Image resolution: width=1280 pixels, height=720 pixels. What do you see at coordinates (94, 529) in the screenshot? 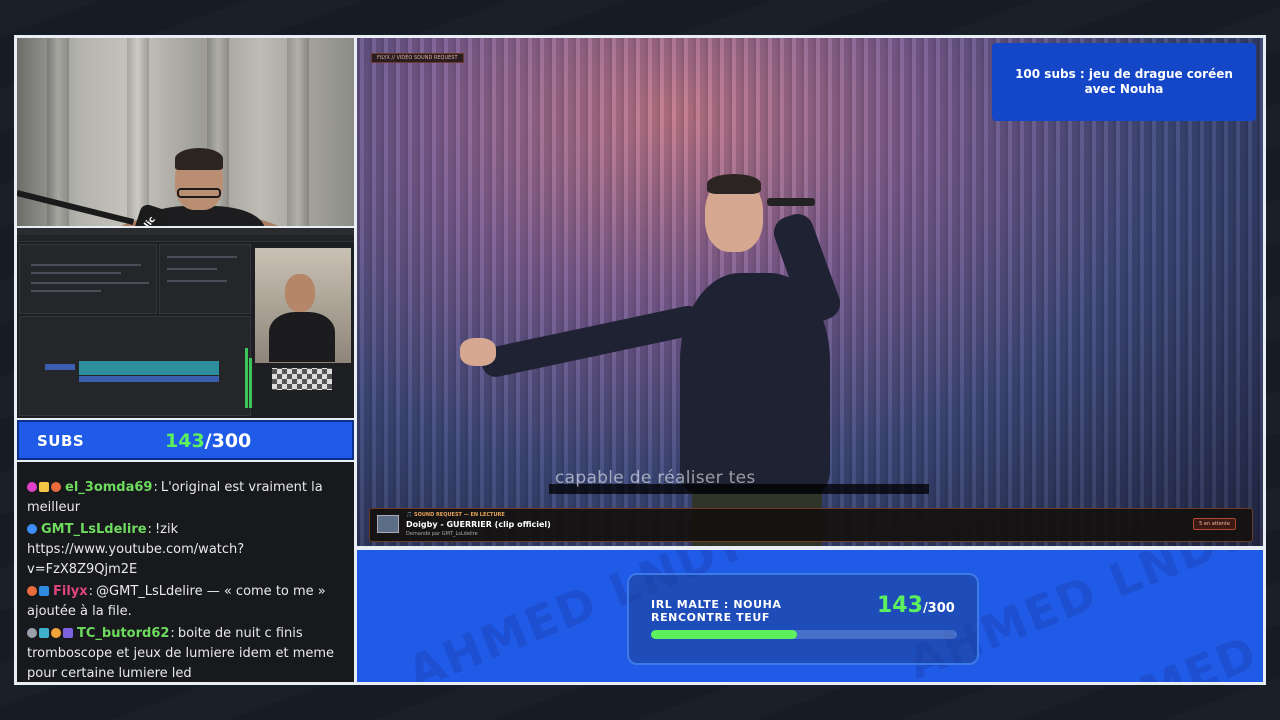
I see `chat-username: GMT_LsLdelire` at bounding box center [94, 529].